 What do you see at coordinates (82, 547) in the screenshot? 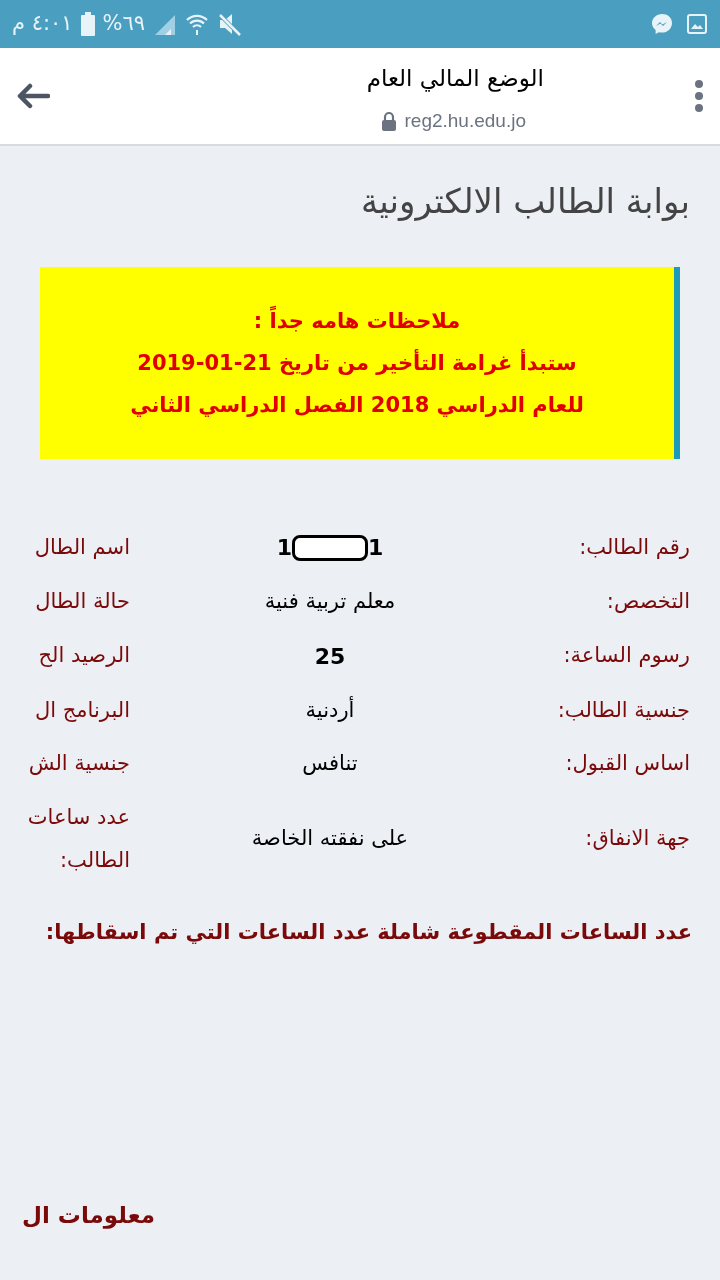
I see `field-label: اسم الطال` at bounding box center [82, 547].